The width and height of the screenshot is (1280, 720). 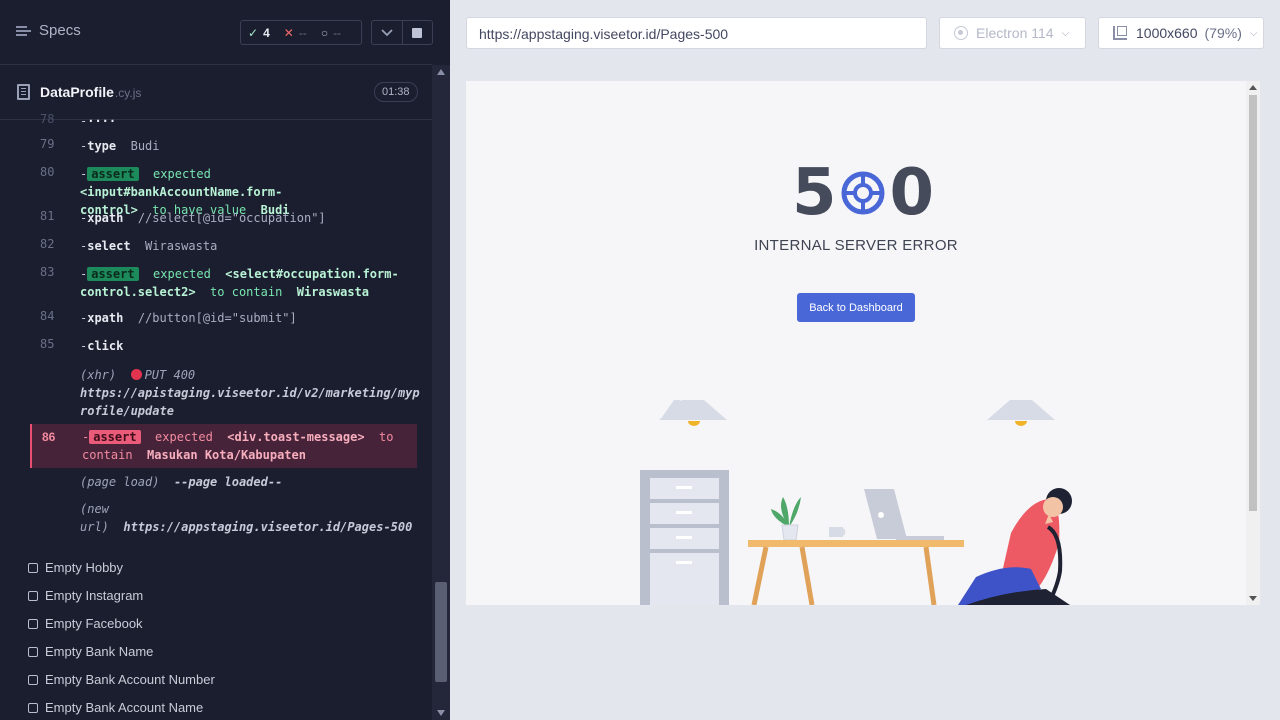 What do you see at coordinates (1223, 33) in the screenshot?
I see `viewport-zoom: (79%)` at bounding box center [1223, 33].